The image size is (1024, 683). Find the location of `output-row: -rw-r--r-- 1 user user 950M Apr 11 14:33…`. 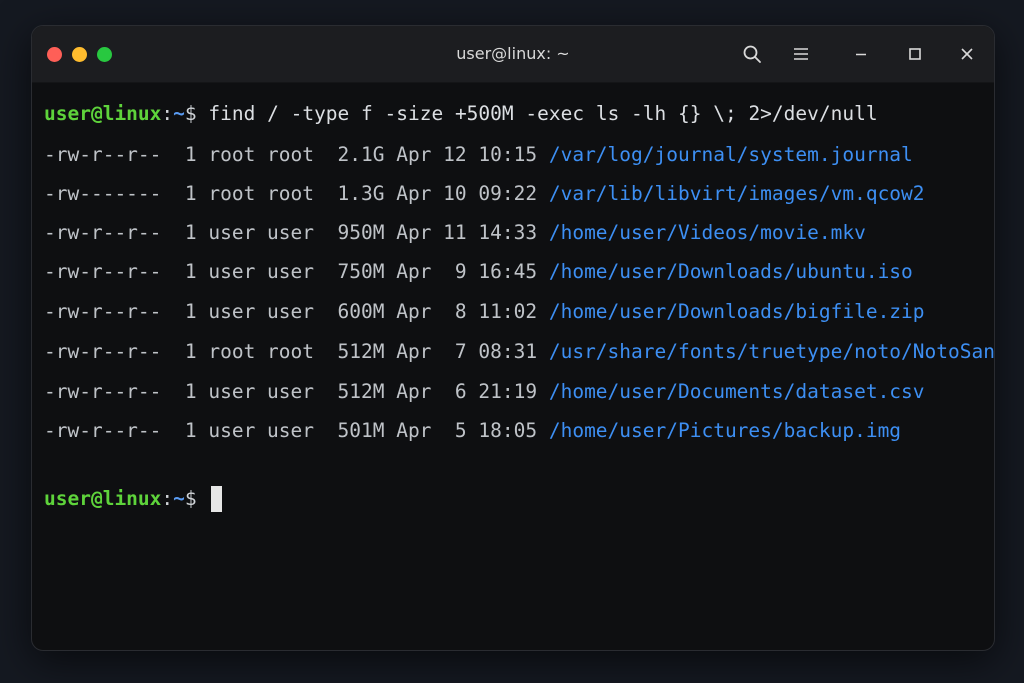

output-row: -rw-r--r-- 1 user user 950M Apr 11 14:33… is located at coordinates (455, 233).